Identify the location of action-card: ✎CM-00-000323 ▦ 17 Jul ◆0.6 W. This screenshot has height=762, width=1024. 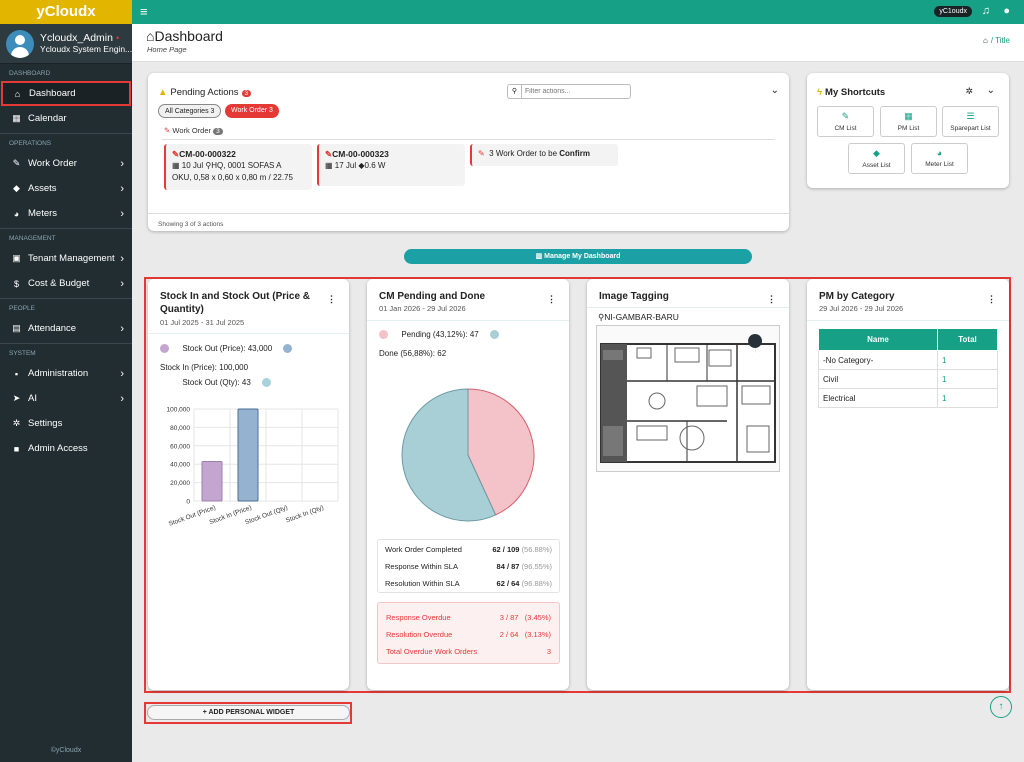
(391, 165).